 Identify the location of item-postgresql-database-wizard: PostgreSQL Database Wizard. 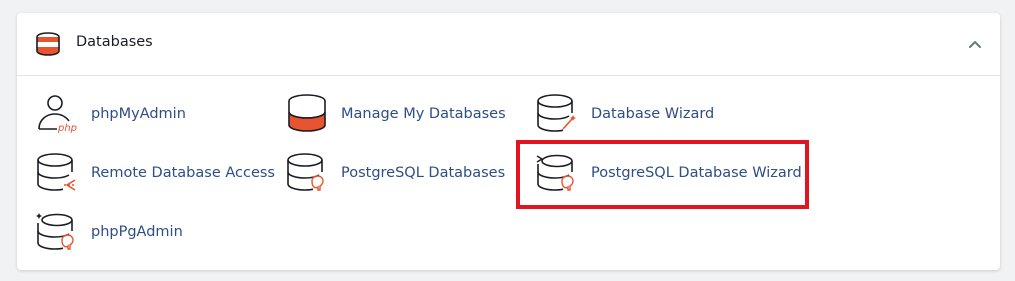
(668, 175).